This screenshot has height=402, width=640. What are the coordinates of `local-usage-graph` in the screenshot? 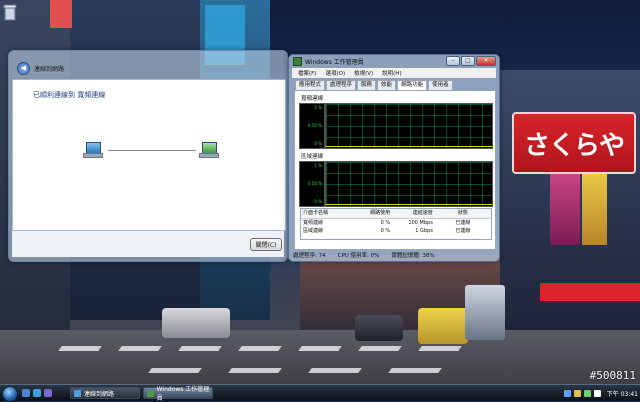 It's located at (409, 184).